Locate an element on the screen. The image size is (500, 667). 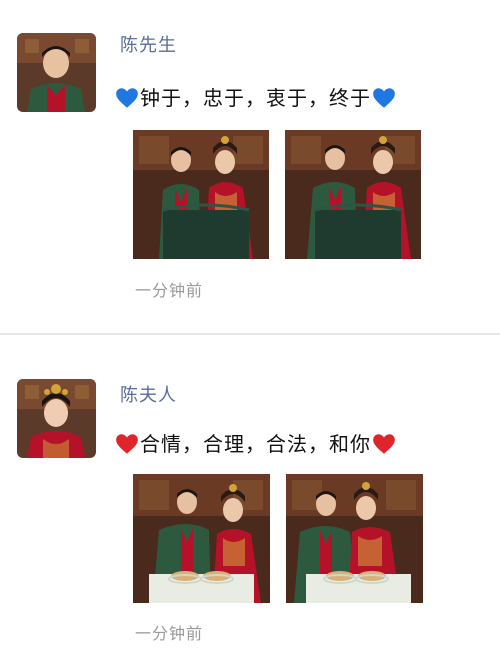
post-text: 合情，合理，合法，和你 is located at coordinates (255, 444).